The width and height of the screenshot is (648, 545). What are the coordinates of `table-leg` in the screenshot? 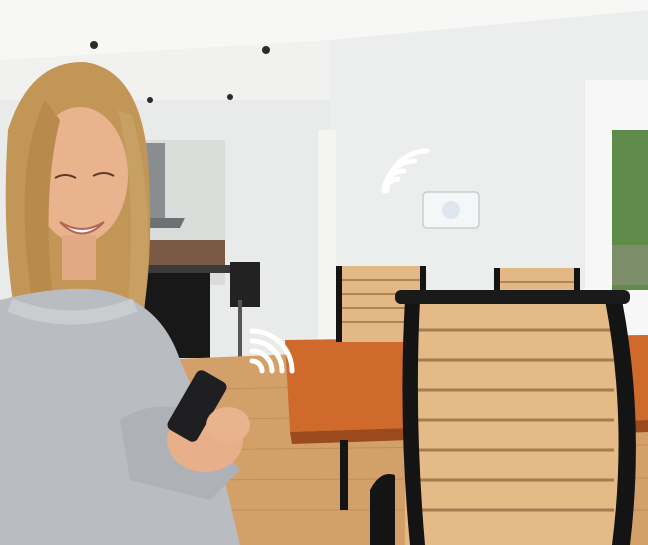 It's located at (344, 475).